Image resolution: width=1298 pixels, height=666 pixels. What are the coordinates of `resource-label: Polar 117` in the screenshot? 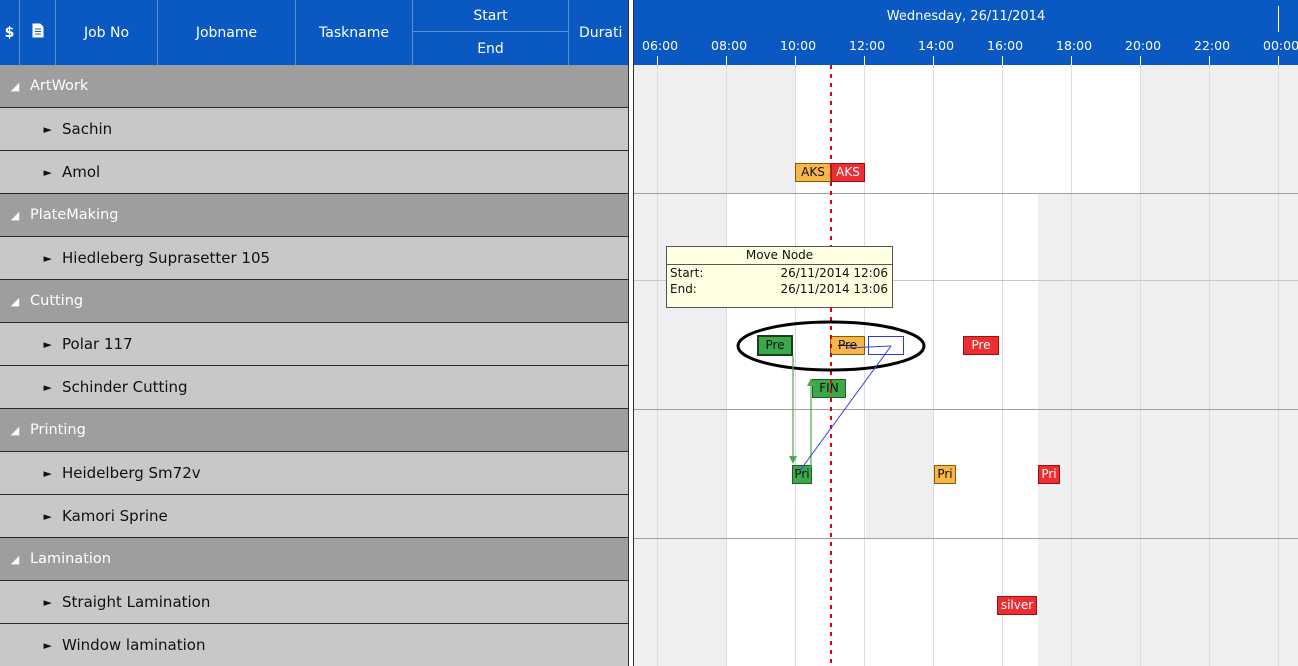 It's located at (97, 344).